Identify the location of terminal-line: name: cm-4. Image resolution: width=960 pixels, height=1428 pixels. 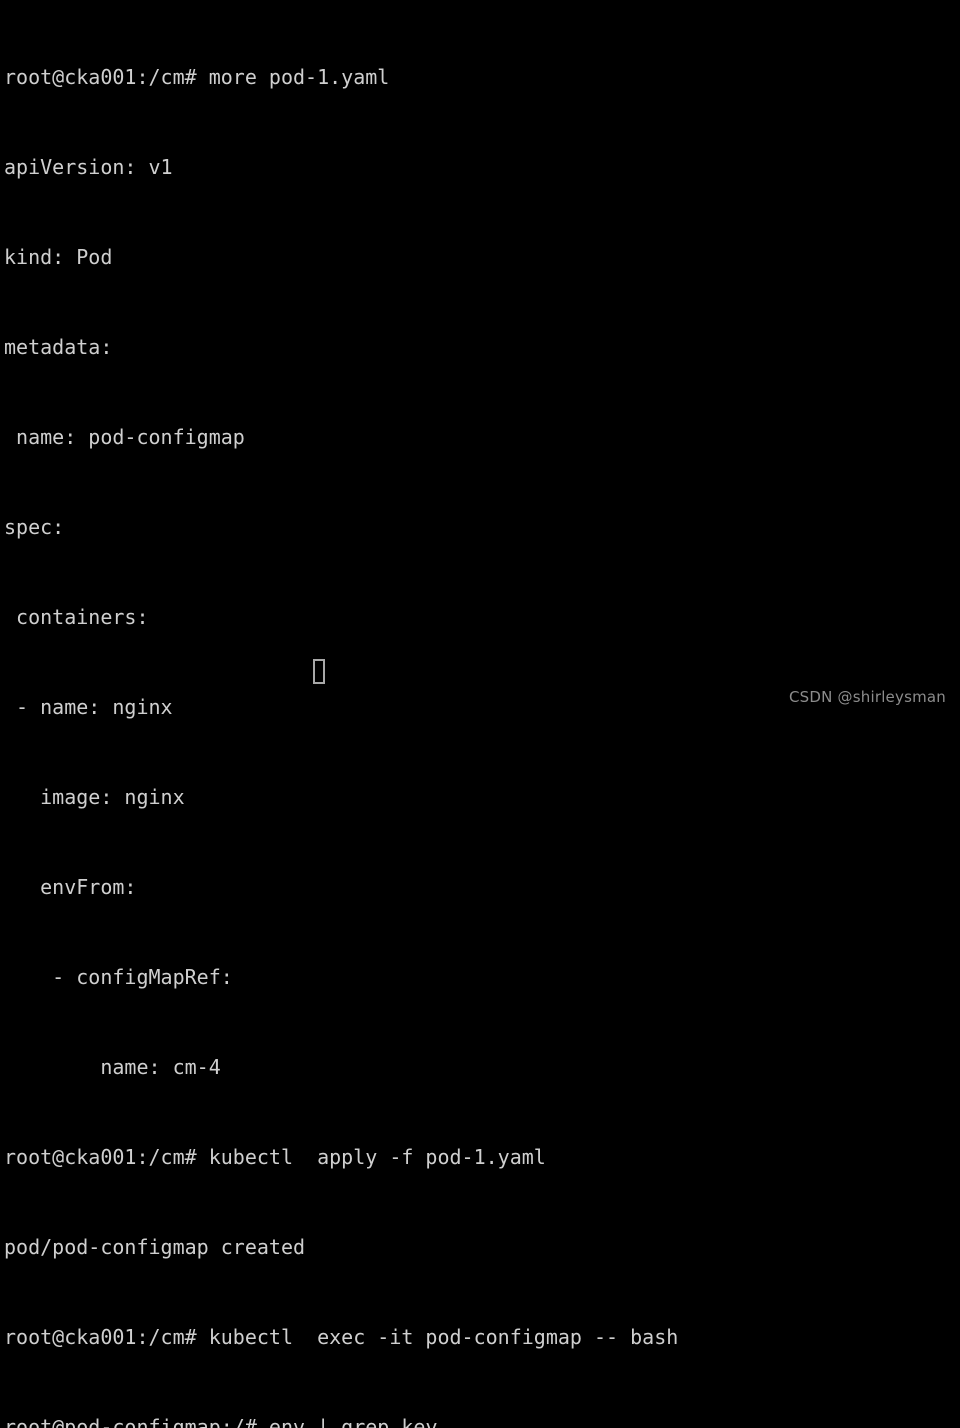
(112, 1067).